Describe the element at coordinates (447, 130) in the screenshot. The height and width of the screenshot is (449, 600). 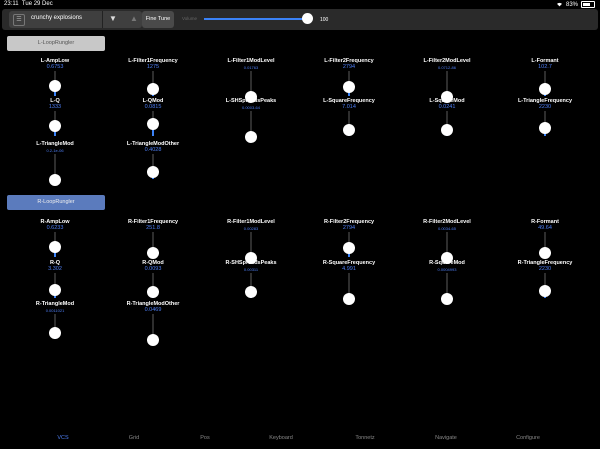
I see `l-squaremod-slider-thumb` at that location.